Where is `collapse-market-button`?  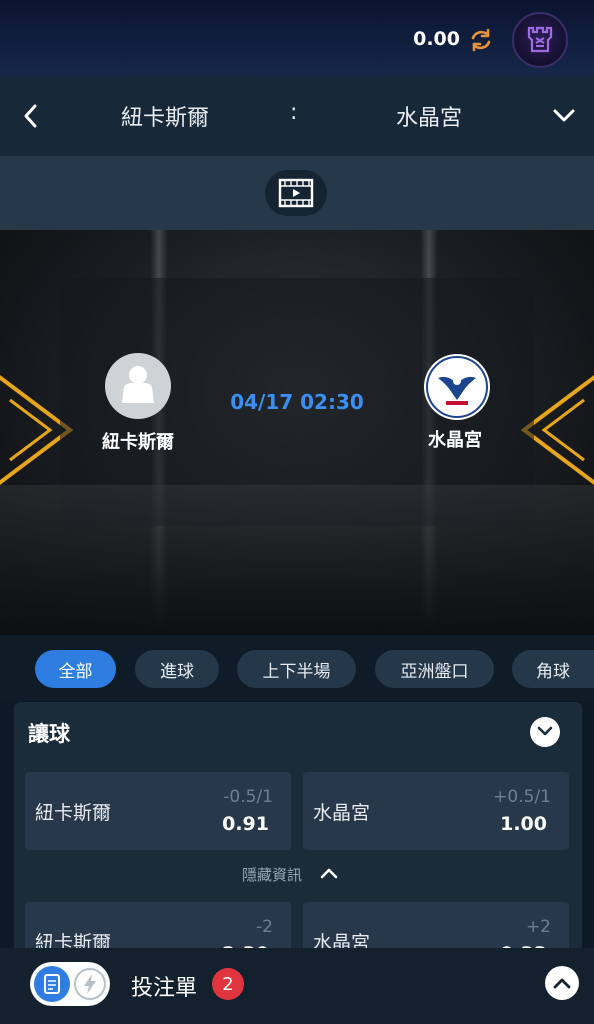
collapse-market-button is located at coordinates (545, 732).